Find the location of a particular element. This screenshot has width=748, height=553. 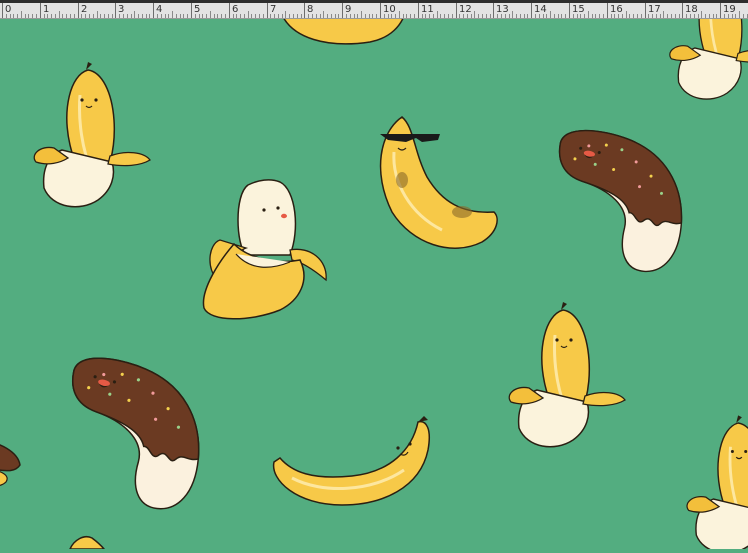

horizontal-ruler: 0 1 2 3 4 5 6 7 8 9 10 11 12 13 14 15 16 17 18 19 is located at coordinates (374, 9).